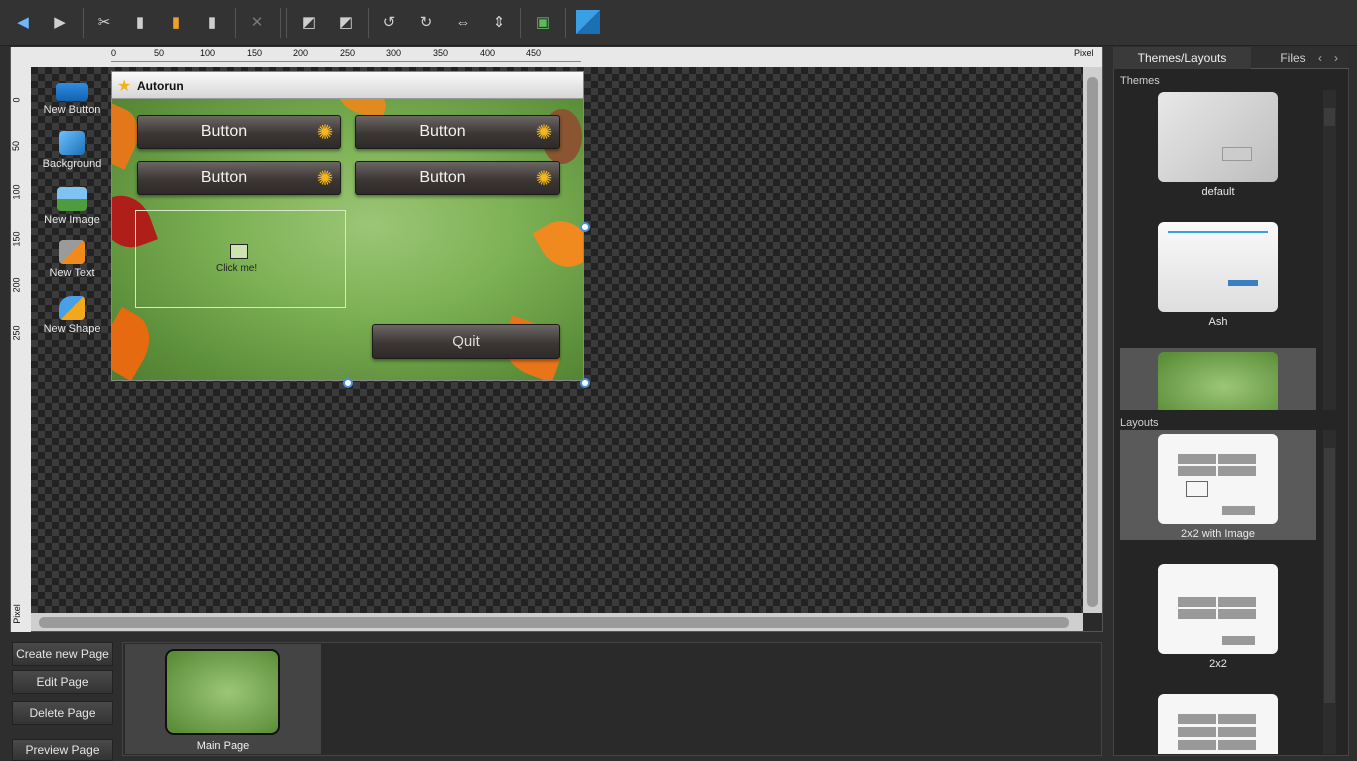 The height and width of the screenshot is (761, 1357). I want to click on edit-page-button: Edit Page, so click(62, 682).